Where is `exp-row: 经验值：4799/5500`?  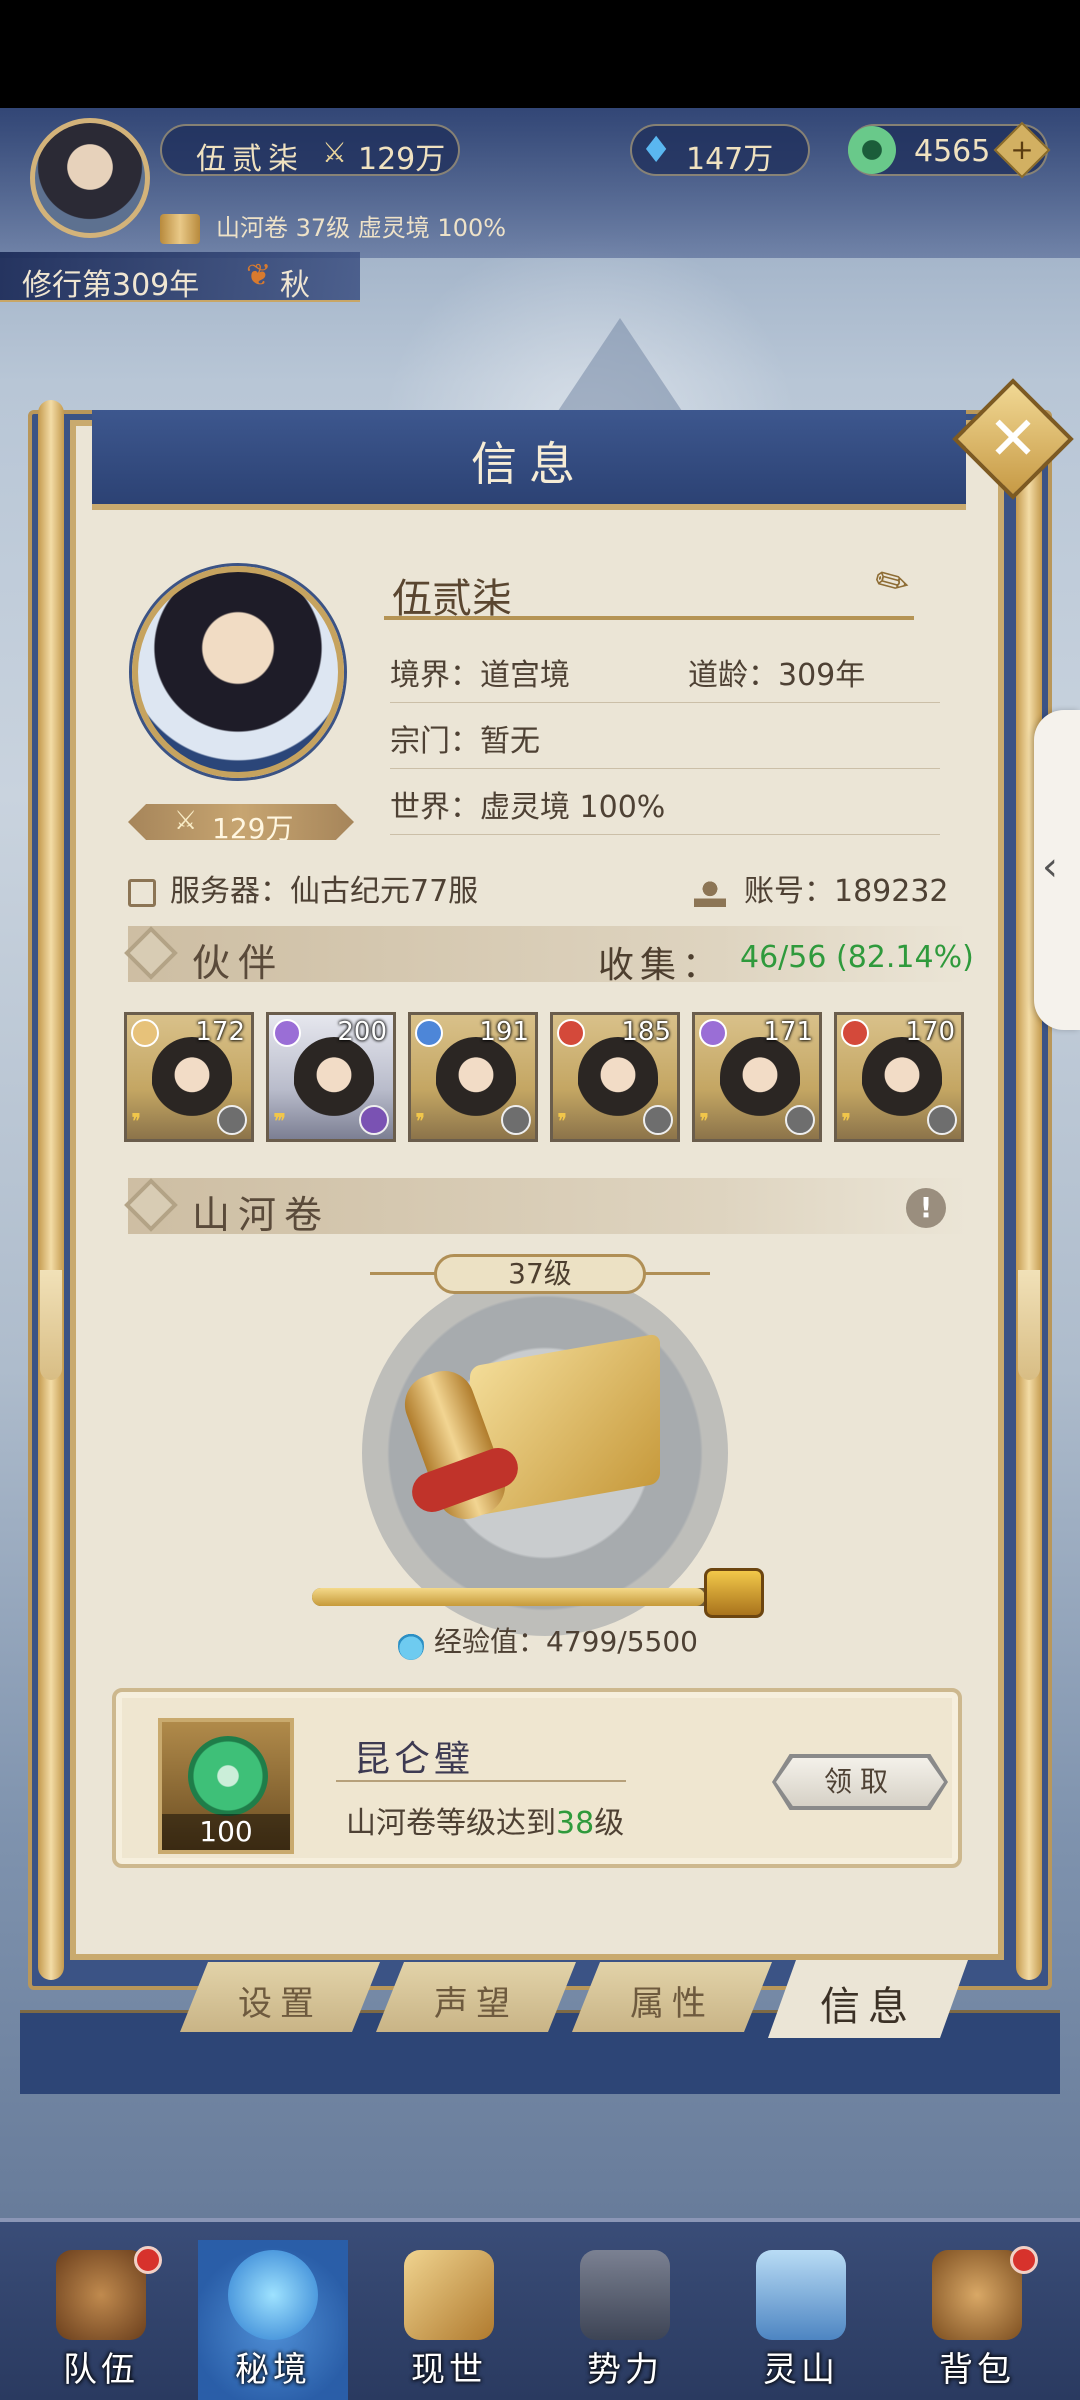 exp-row: 经验值：4799/5500 is located at coordinates (548, 1640).